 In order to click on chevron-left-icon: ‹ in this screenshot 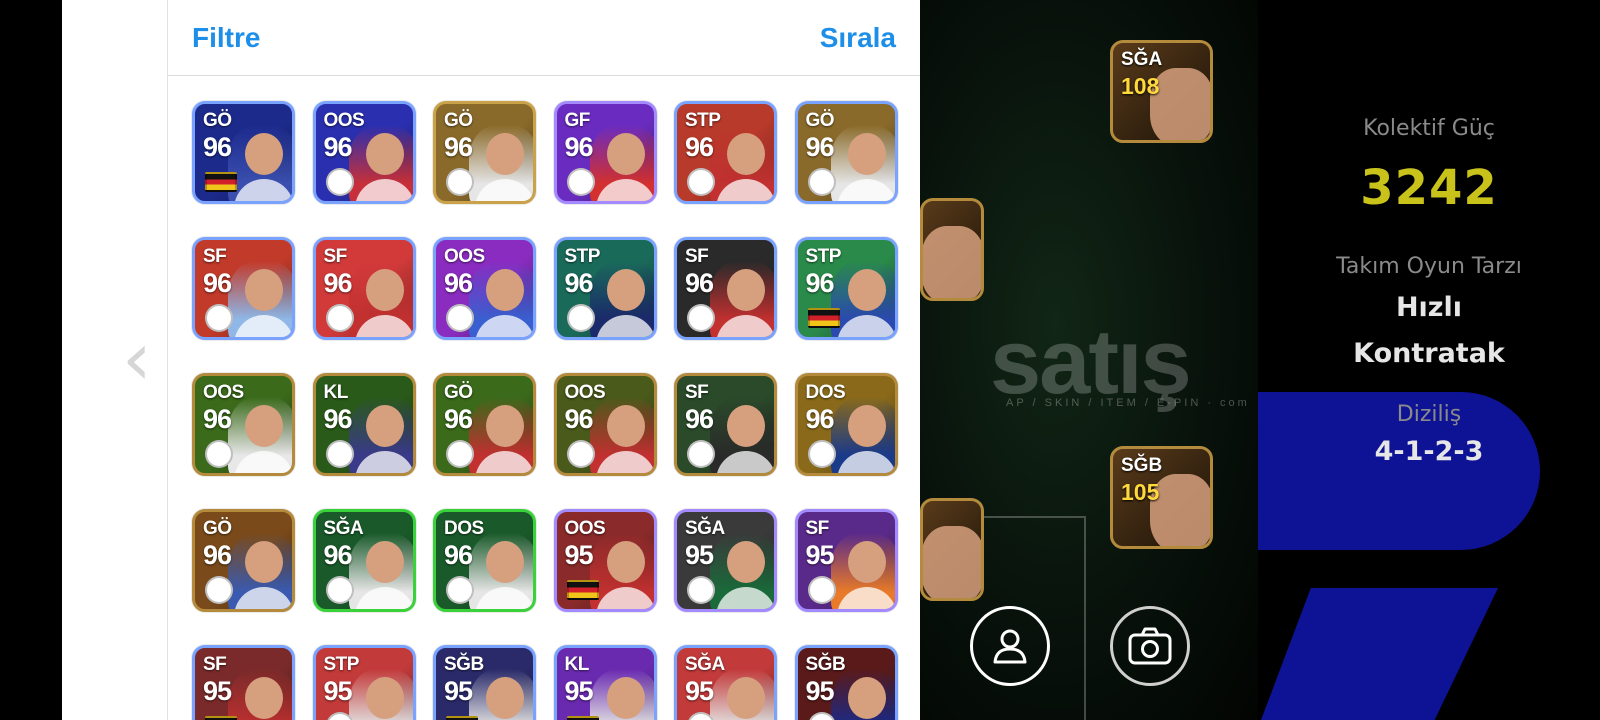, I will do `click(137, 359)`.